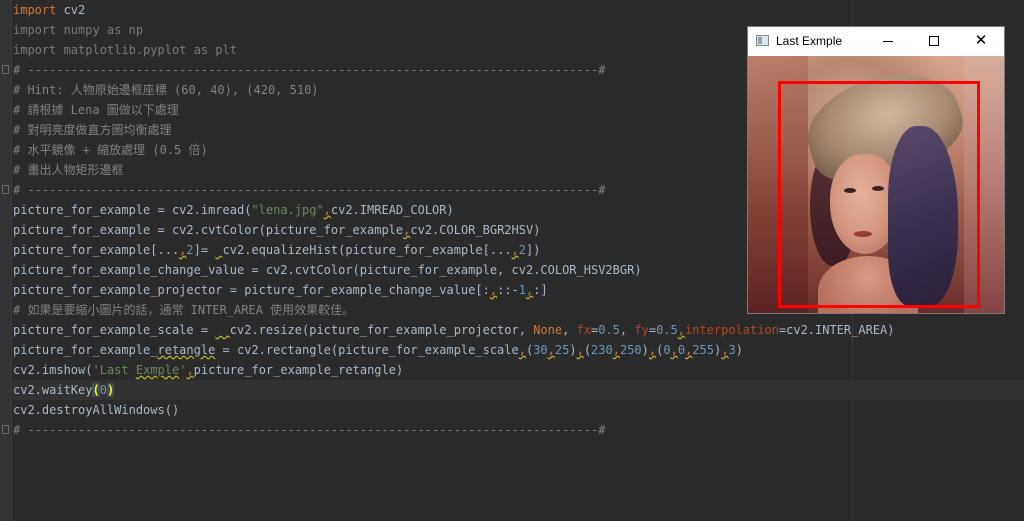 Image resolution: width=1024 pixels, height=521 pixels. Describe the element at coordinates (53, 370) in the screenshot. I see `code-token: cv2.imshow(` at that location.